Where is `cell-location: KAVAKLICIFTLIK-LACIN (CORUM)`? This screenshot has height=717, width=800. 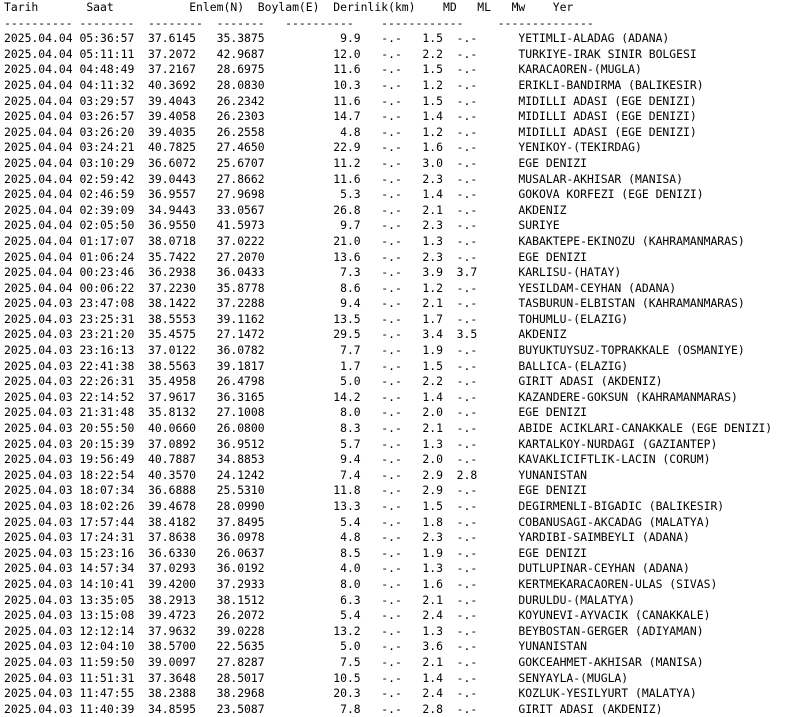 cell-location: KAVAKLICIFTLIK-LACIN (CORUM) is located at coordinates (614, 459).